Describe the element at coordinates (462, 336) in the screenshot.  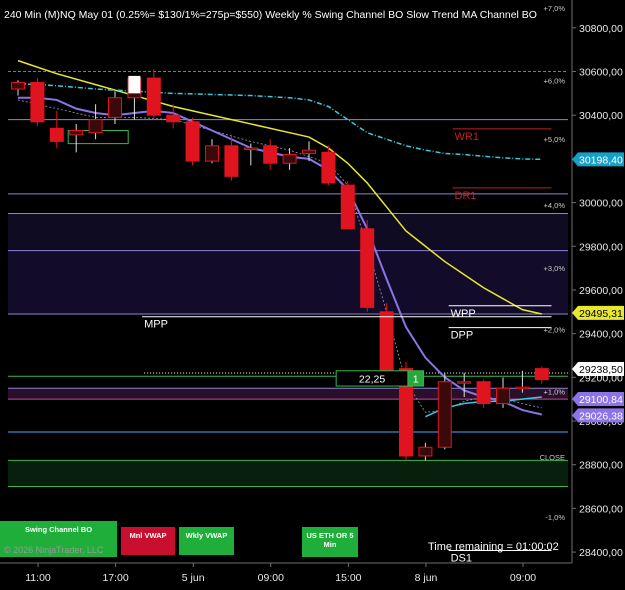
I see `pivot-label: DPP` at that location.